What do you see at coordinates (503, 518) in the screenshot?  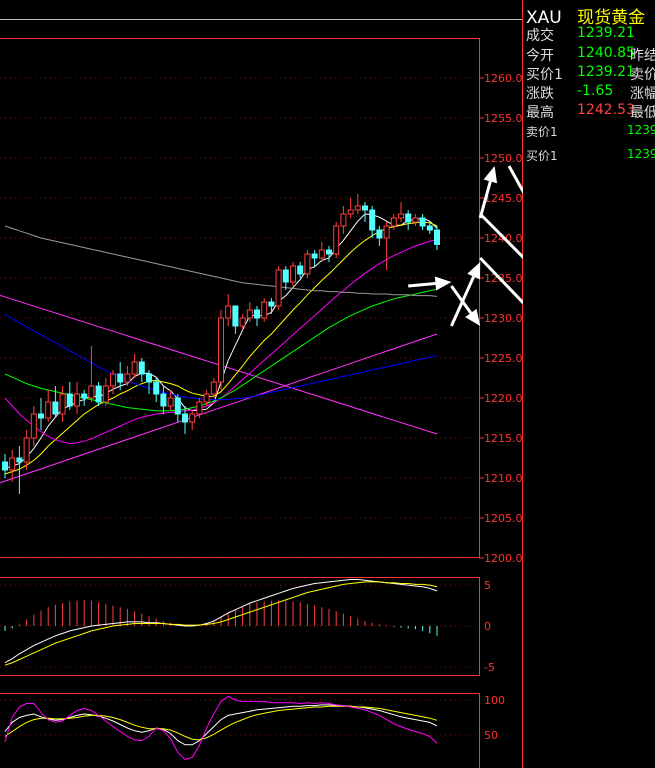 I see `price-tick-label: 1205.0` at bounding box center [503, 518].